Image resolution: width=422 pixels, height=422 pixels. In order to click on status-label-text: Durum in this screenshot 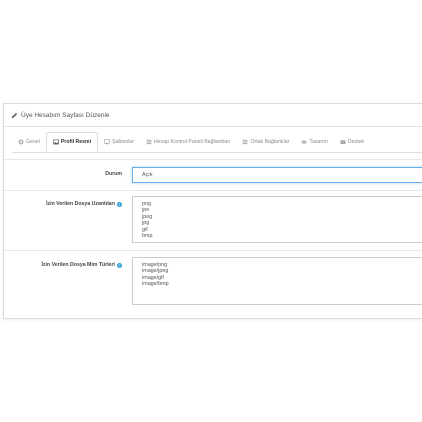, I will do `click(113, 174)`.